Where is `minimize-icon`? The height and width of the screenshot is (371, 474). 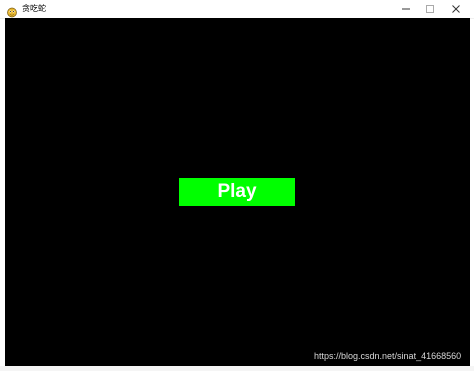
minimize-icon is located at coordinates (406, 9).